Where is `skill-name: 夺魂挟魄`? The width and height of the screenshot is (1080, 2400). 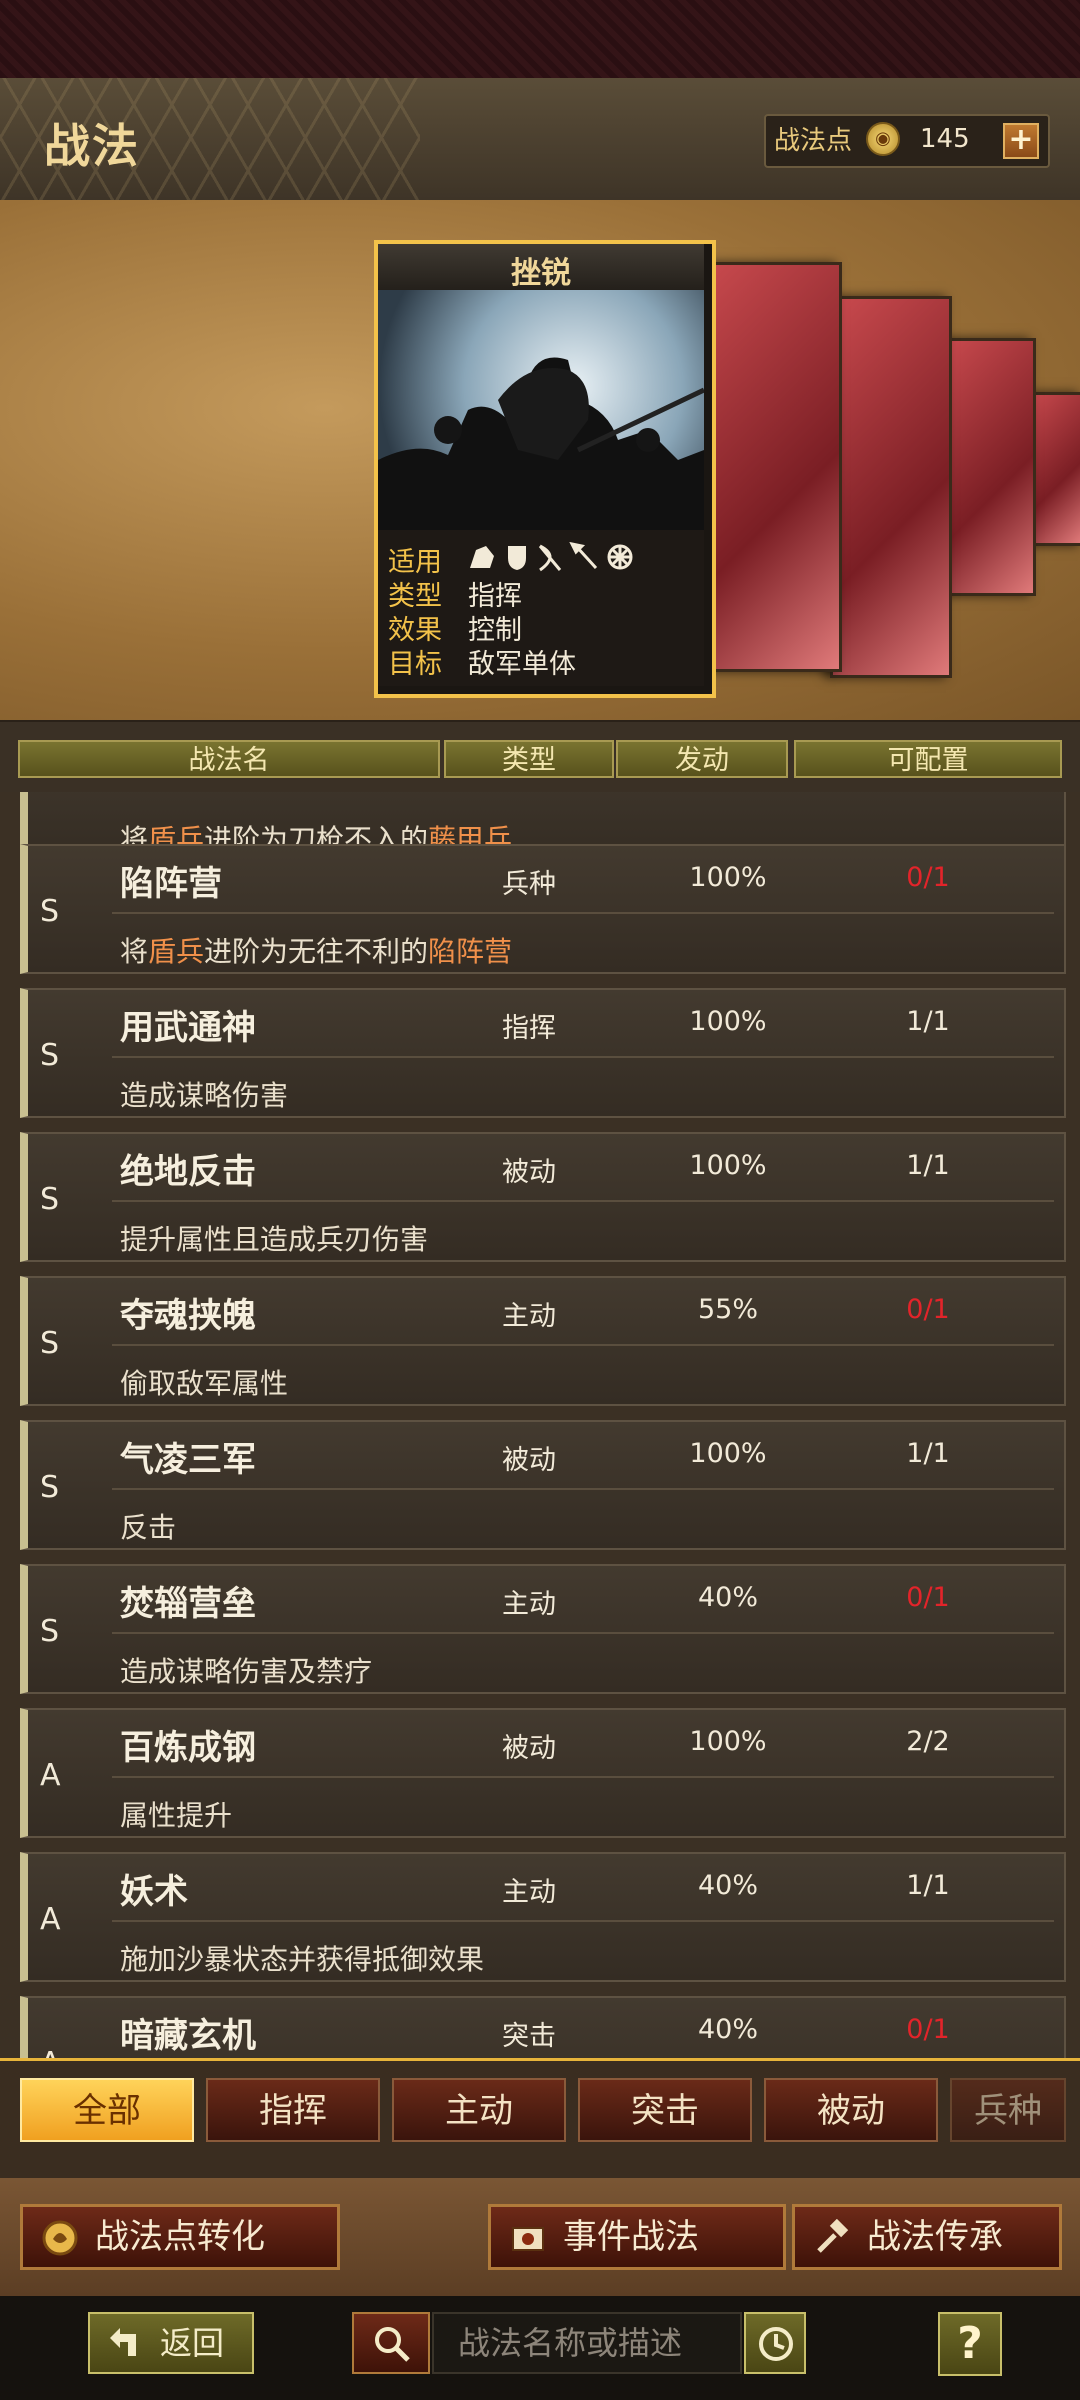
skill-name: 夺魂挟魄 is located at coordinates (188, 1316).